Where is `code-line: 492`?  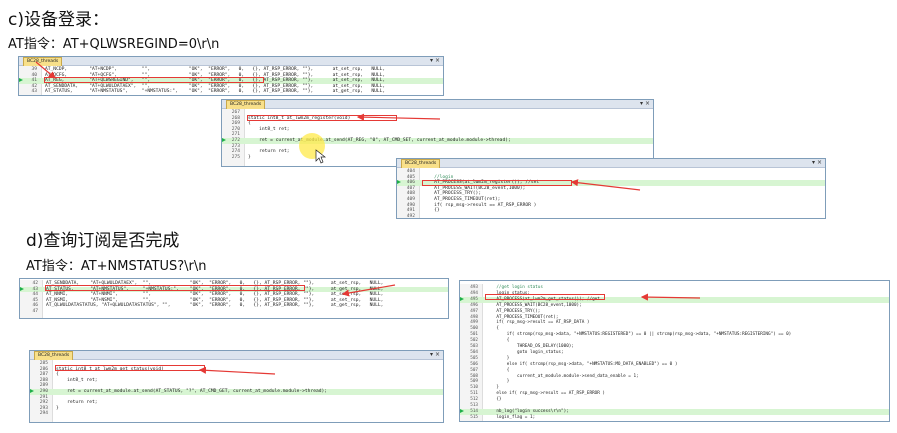 code-line: 492 is located at coordinates (611, 216).